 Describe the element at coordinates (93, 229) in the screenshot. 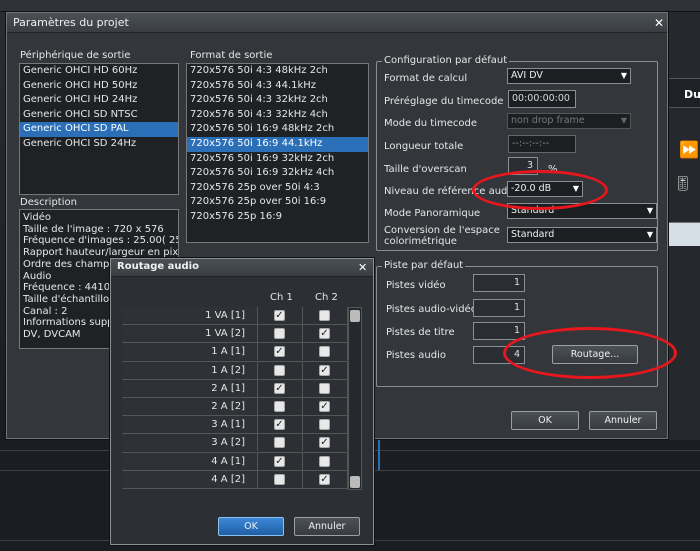

I see `description-line: Taille de l'image : 720 x 576` at that location.